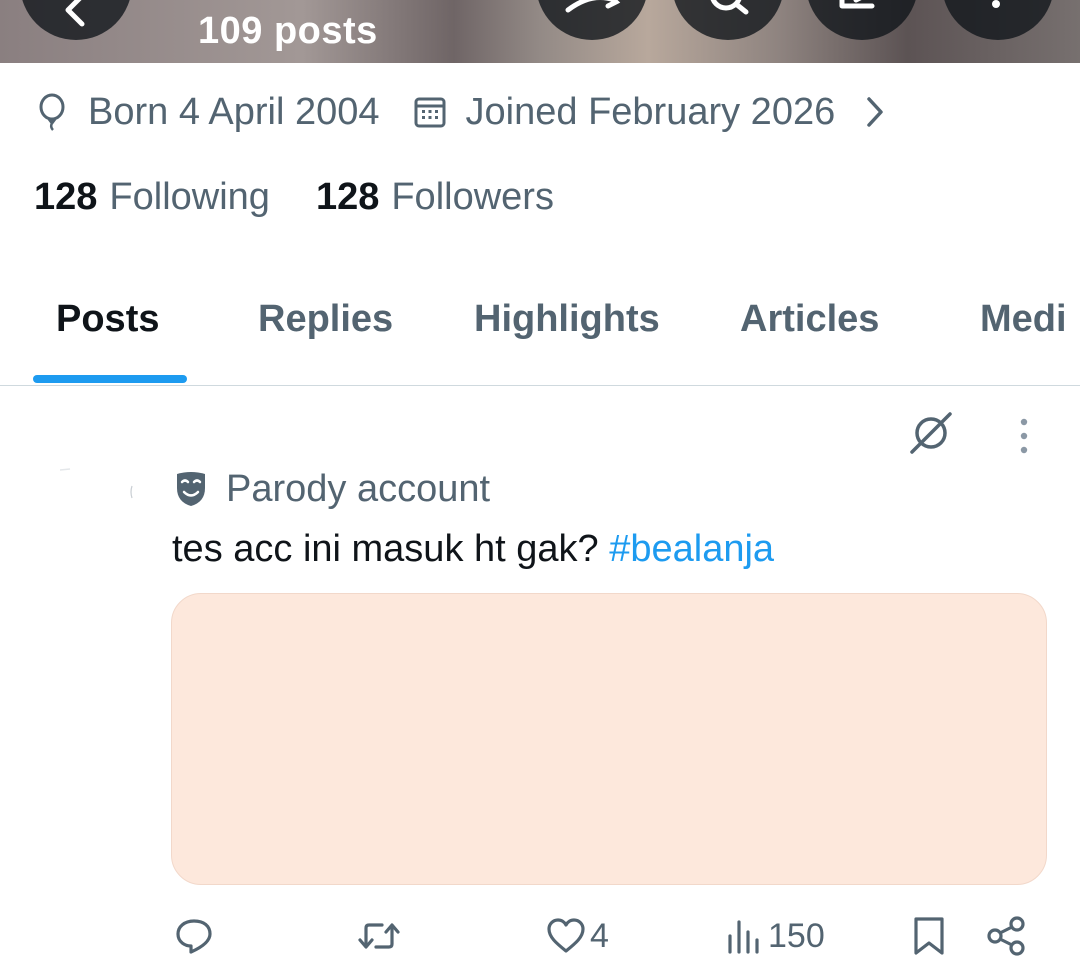 The image size is (1080, 972). I want to click on post-body: tes acc ini masuk ht gak?, so click(385, 549).